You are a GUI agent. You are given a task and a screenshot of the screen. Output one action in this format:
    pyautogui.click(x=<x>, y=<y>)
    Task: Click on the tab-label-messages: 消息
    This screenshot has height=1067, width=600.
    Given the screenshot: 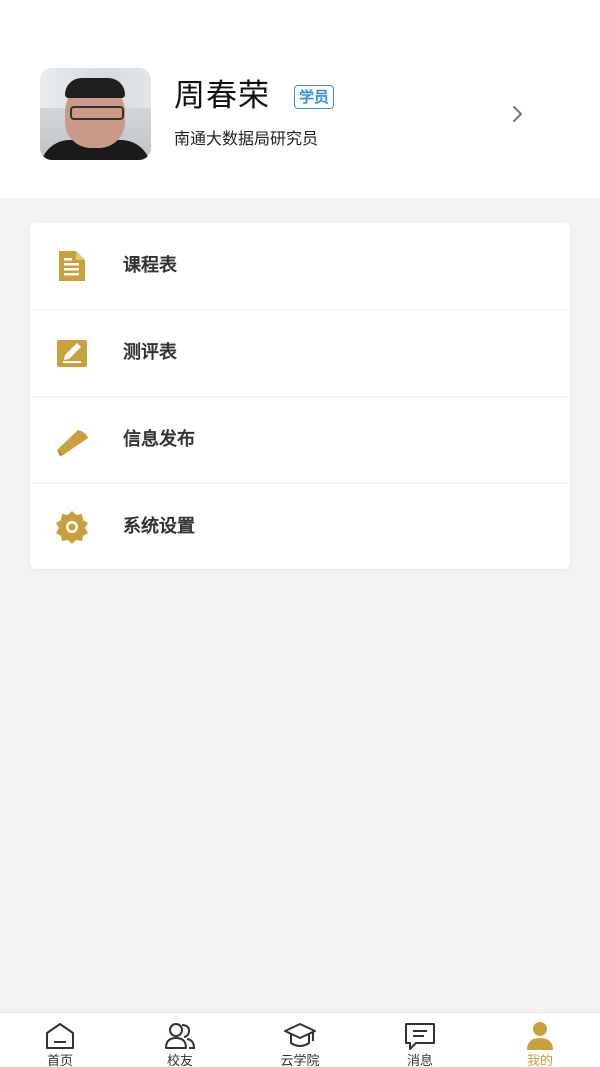 What is the action you would take?
    pyautogui.click(x=419, y=1060)
    